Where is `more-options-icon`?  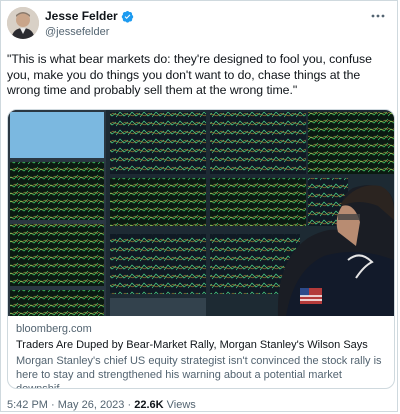
more-options-icon is located at coordinates (378, 16).